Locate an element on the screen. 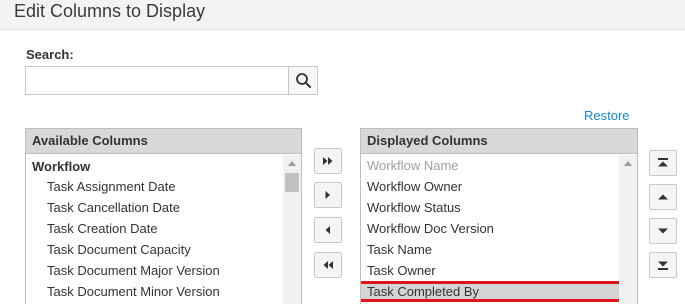 Image resolution: width=685 pixels, height=304 pixels. list-item: Task Cancellation Date is located at coordinates (154, 207).